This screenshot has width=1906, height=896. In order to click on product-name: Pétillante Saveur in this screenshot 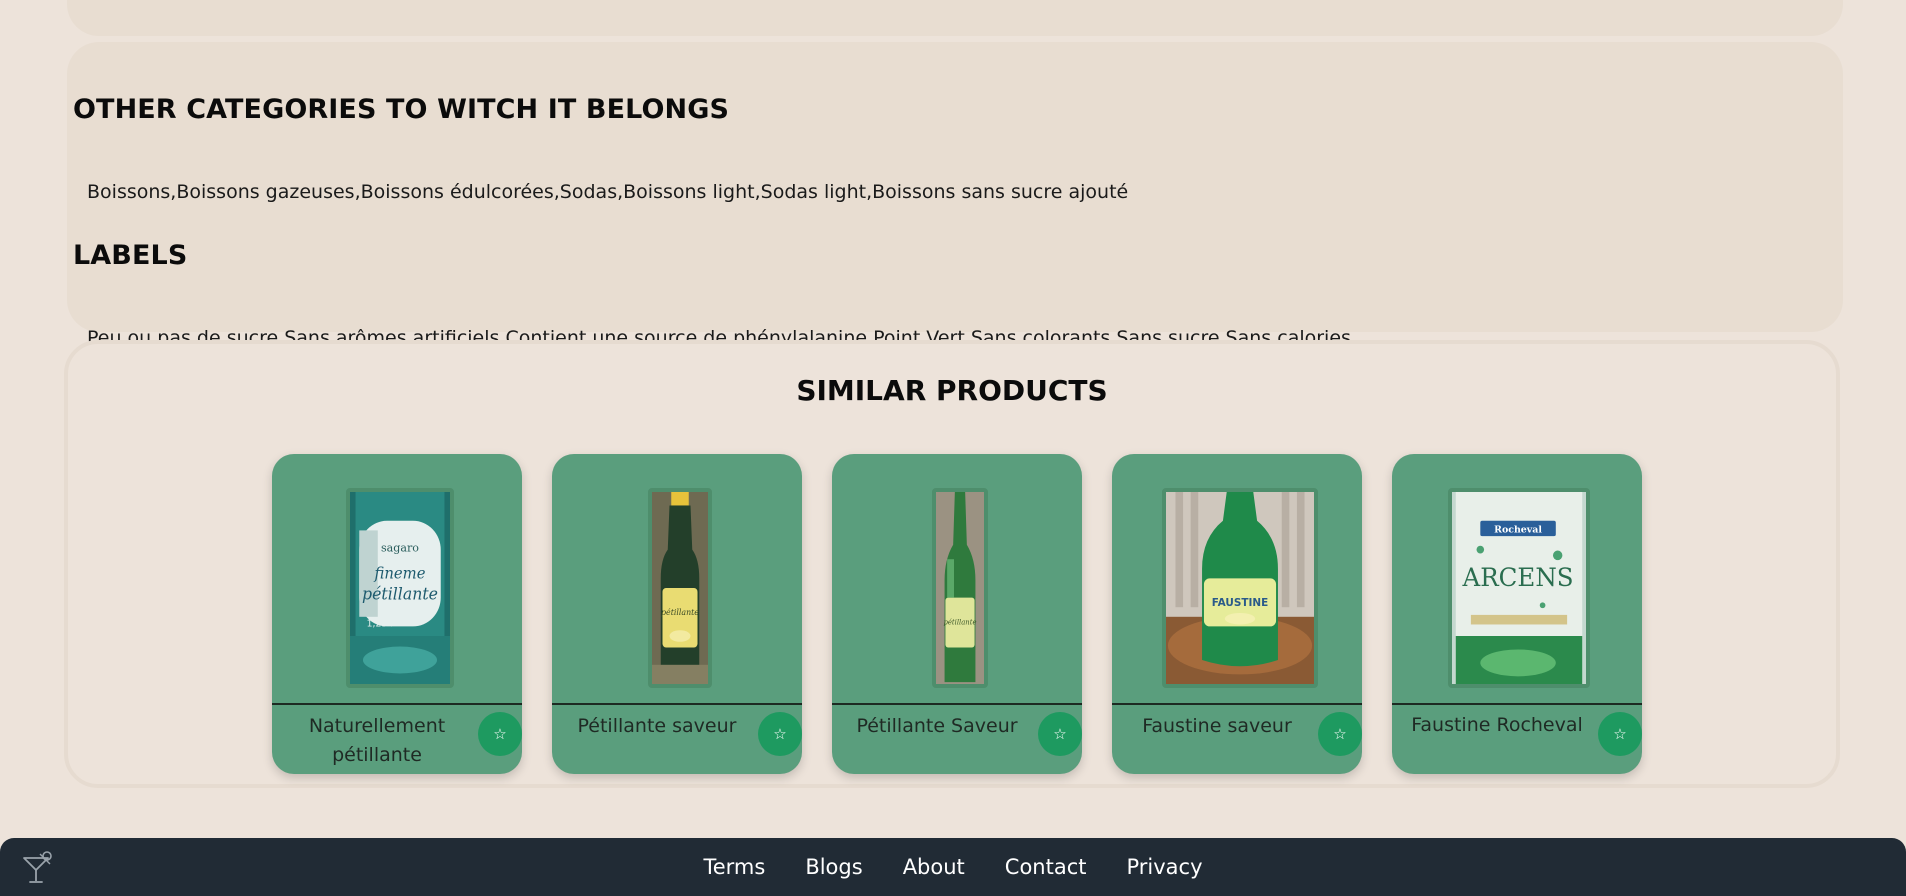, I will do `click(937, 726)`.